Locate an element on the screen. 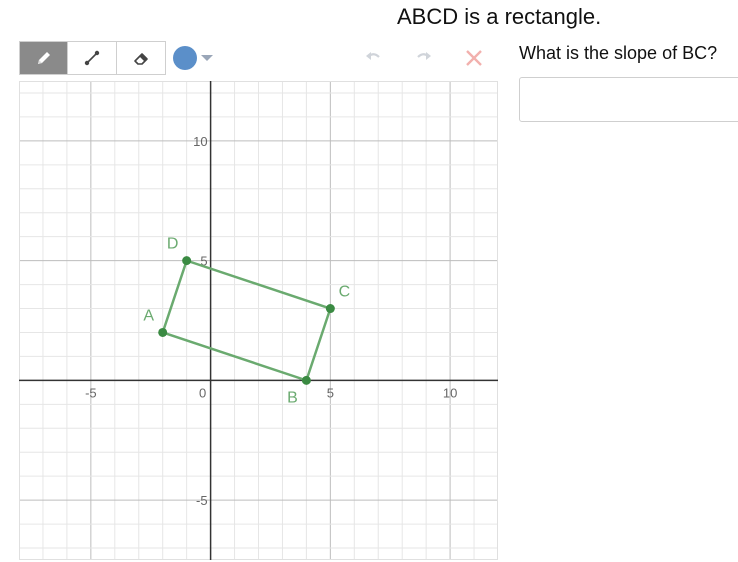 Image resolution: width=738 pixels, height=562 pixels. problem-title: ABCD is a rectangle. is located at coordinates (499, 16).